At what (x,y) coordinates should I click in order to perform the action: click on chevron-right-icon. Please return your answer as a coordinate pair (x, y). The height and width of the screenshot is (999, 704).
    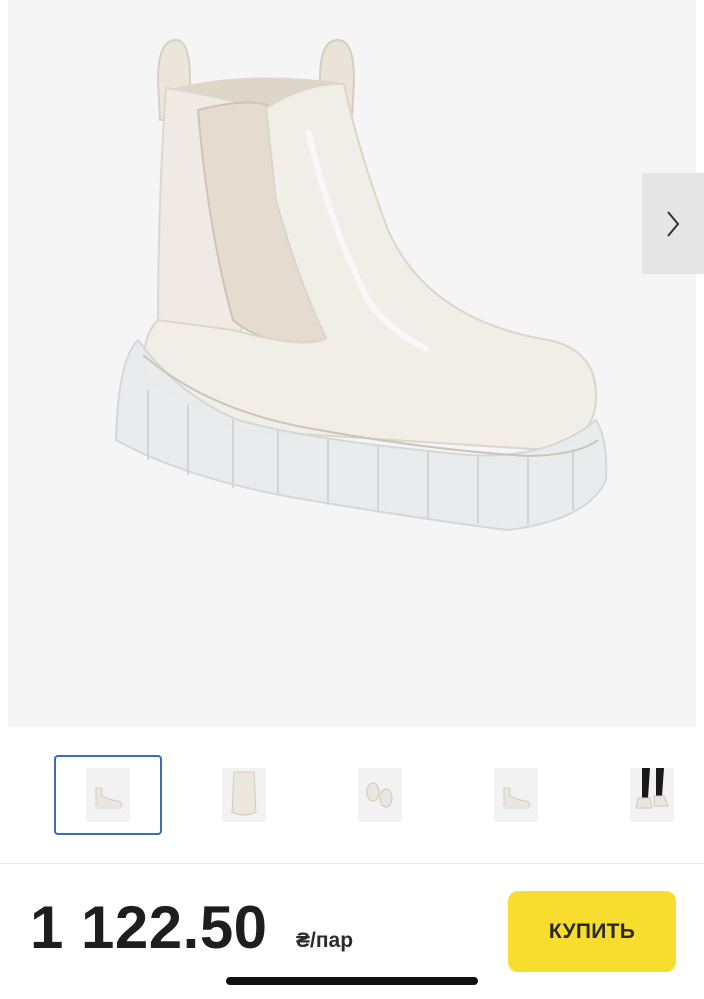
    Looking at the image, I should click on (673, 223).